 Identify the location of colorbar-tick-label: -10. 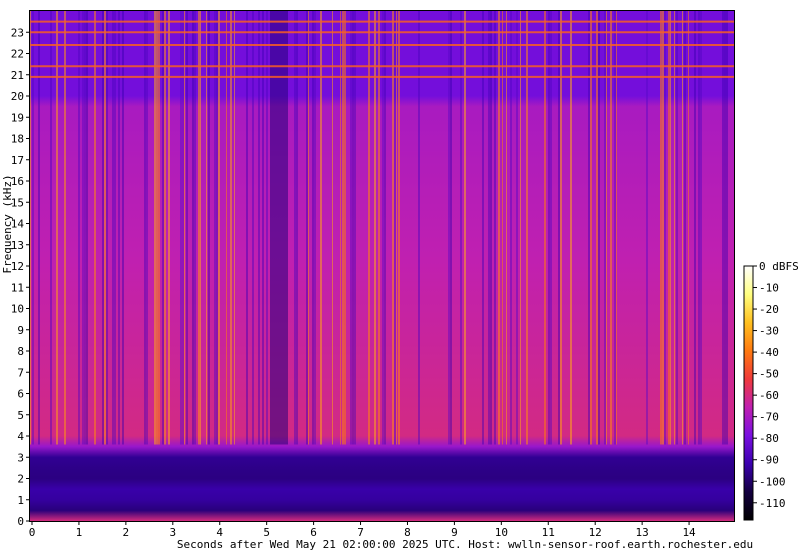
(769, 288).